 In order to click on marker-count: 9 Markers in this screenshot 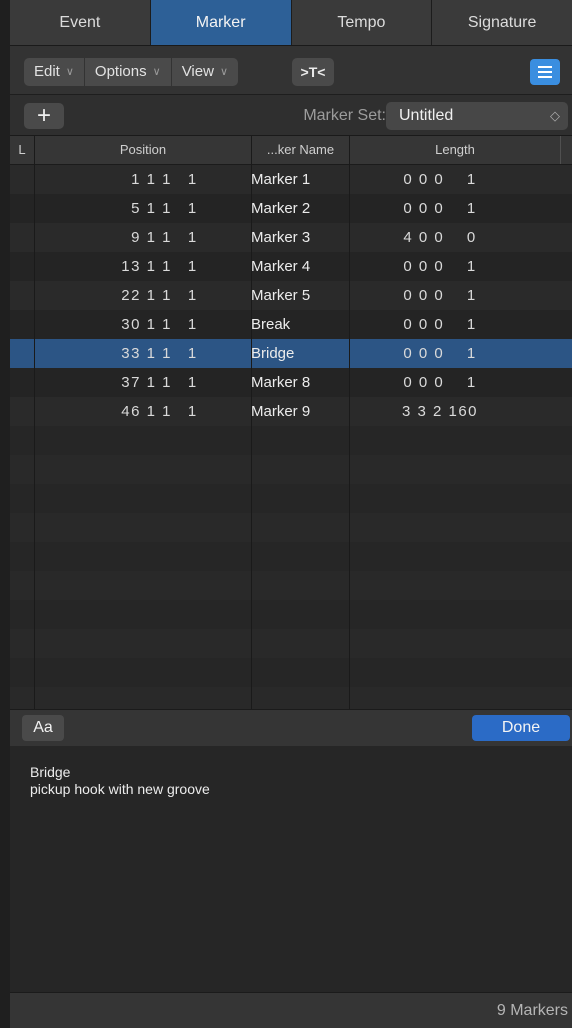, I will do `click(532, 1010)`.